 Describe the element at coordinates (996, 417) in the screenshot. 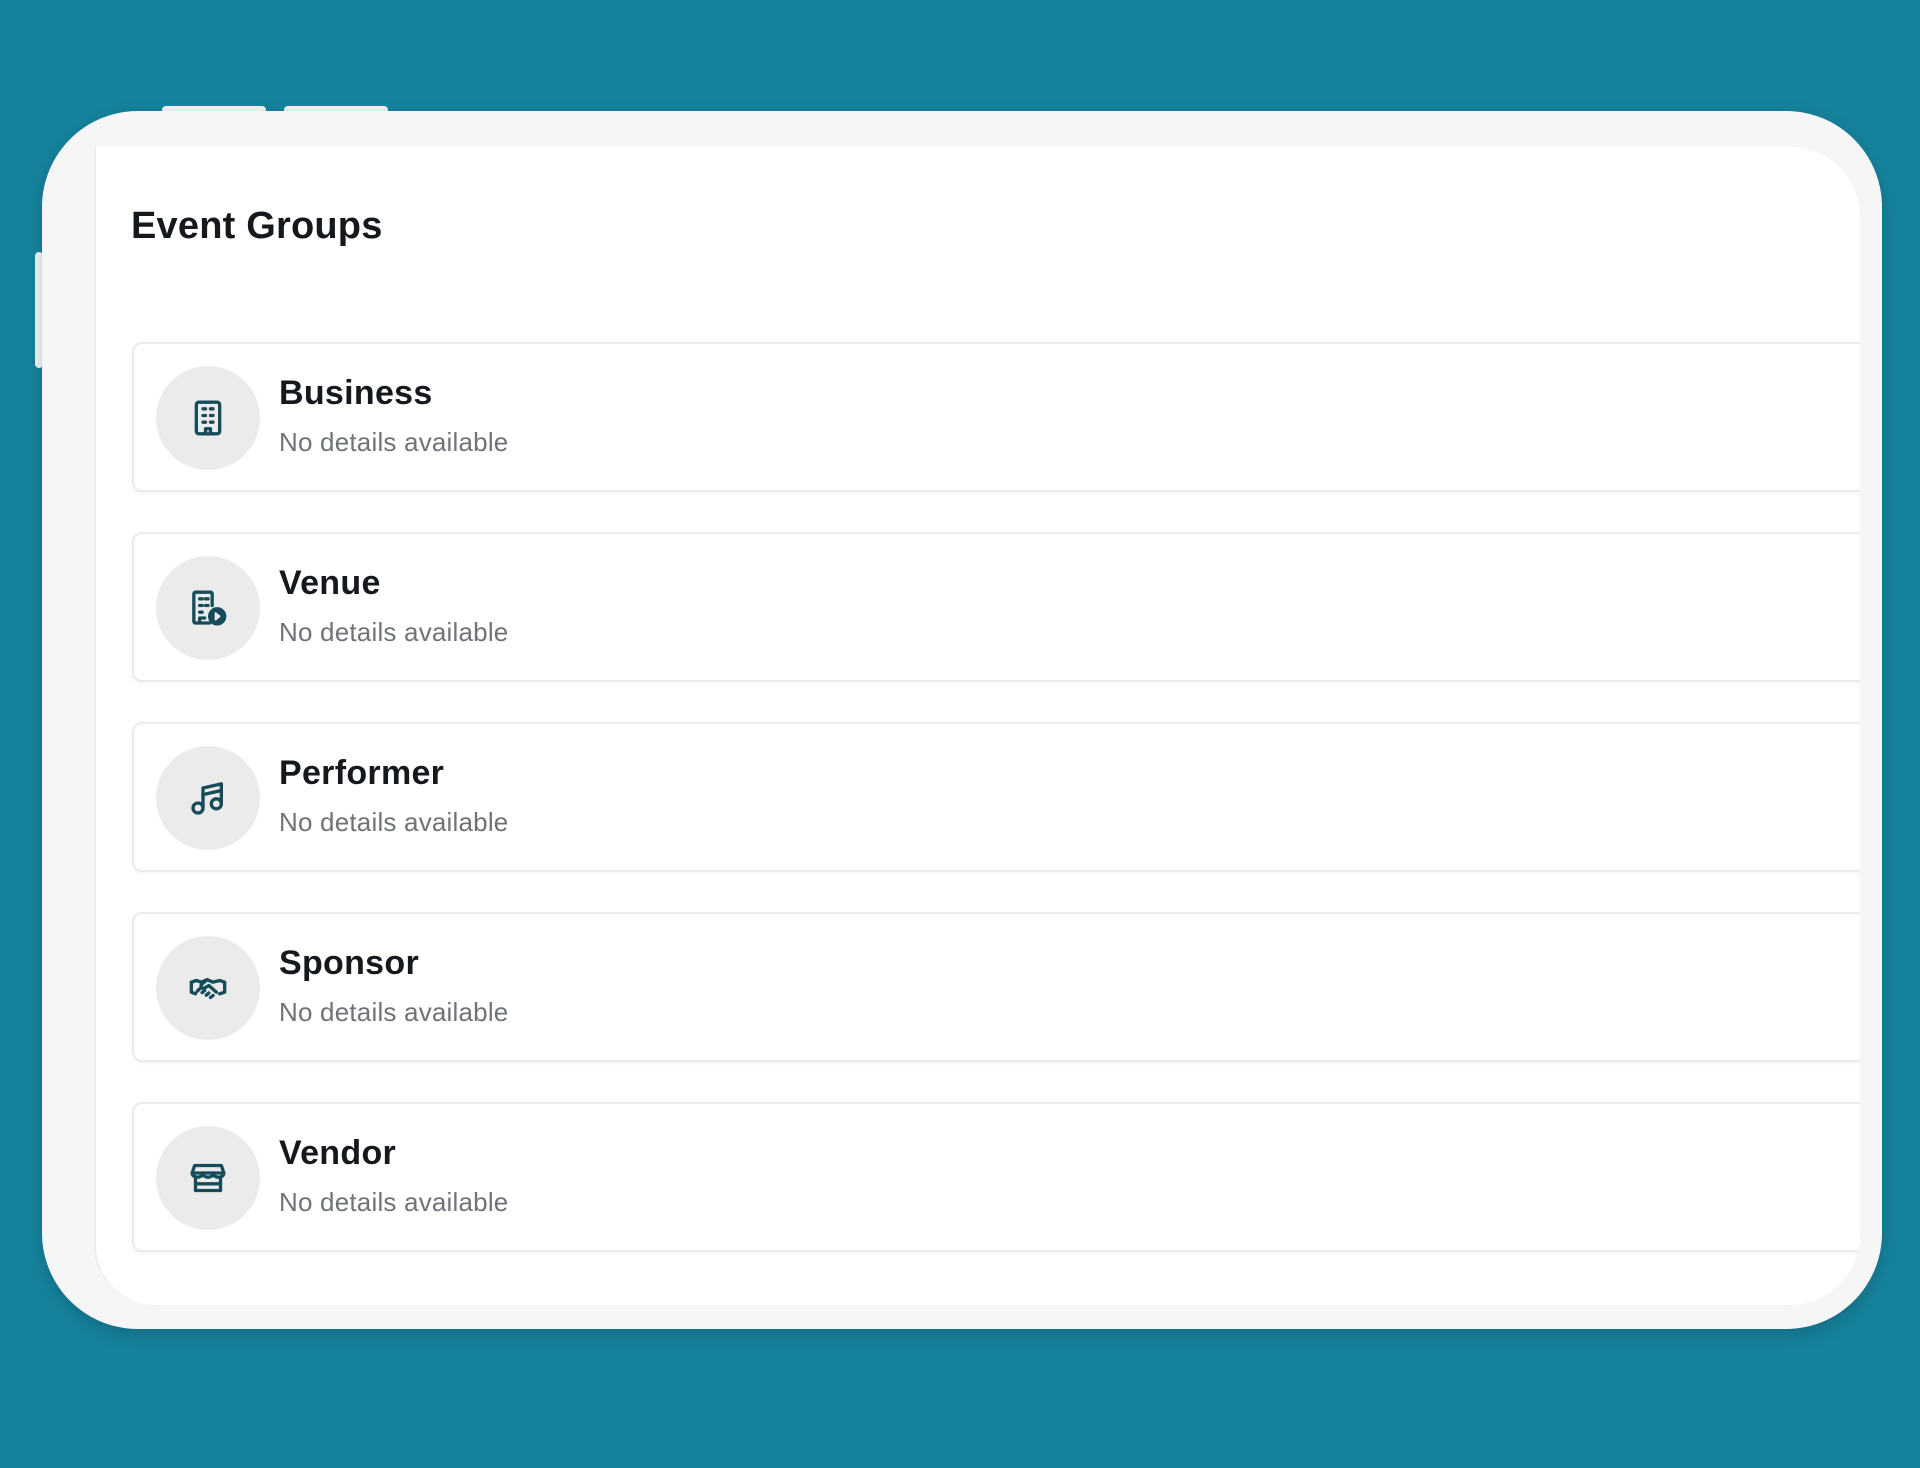

I see `group-card-business: Business No details available` at that location.